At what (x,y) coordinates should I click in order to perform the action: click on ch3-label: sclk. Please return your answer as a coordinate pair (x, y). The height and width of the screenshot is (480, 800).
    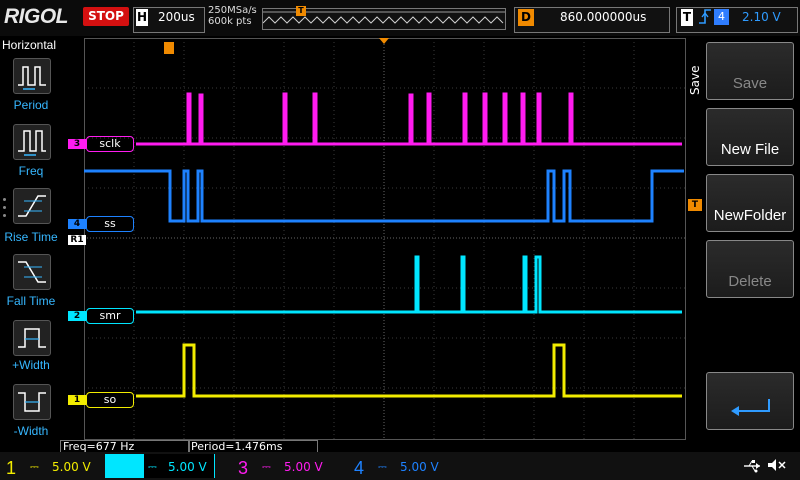
    Looking at the image, I should click on (110, 144).